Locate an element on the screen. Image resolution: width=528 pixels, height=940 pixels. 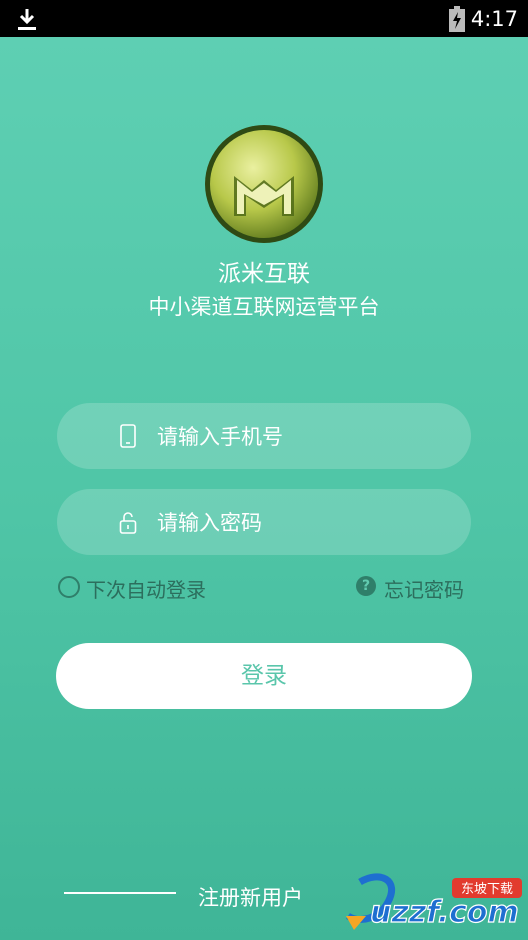
remember-label: 下次自动登录 is located at coordinates (146, 590).